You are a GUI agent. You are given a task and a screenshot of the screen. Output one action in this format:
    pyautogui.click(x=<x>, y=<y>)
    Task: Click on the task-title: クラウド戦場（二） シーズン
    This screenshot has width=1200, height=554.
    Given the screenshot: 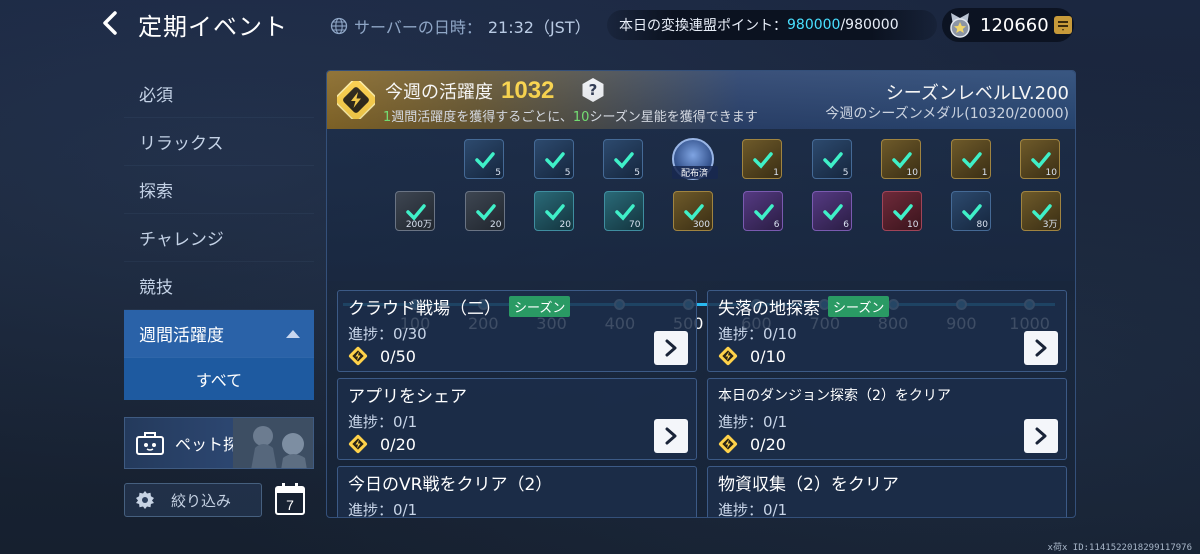 What is the action you would take?
    pyautogui.click(x=459, y=306)
    